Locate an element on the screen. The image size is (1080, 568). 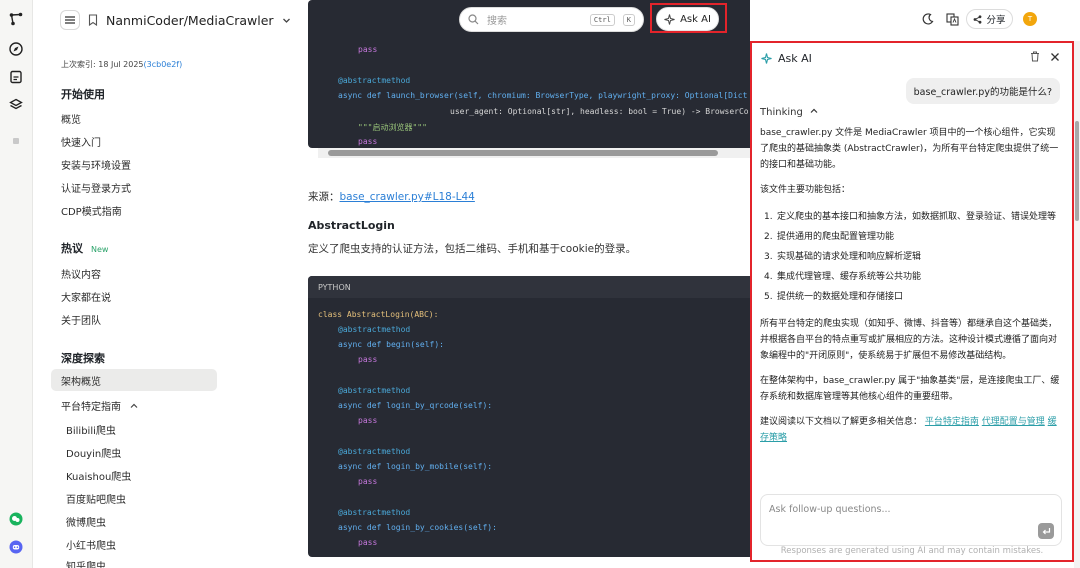
code-line: """启动浏览器""" is located at coordinates (392, 127).